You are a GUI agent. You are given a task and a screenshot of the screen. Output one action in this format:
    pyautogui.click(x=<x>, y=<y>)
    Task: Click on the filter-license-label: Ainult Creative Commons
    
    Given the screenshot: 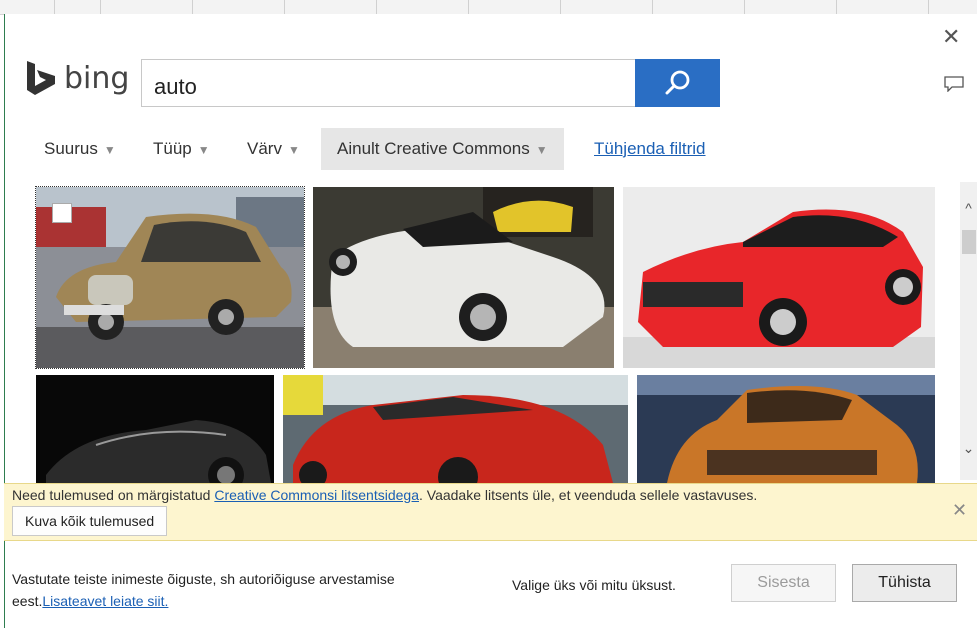 What is the action you would take?
    pyautogui.click(x=433, y=148)
    